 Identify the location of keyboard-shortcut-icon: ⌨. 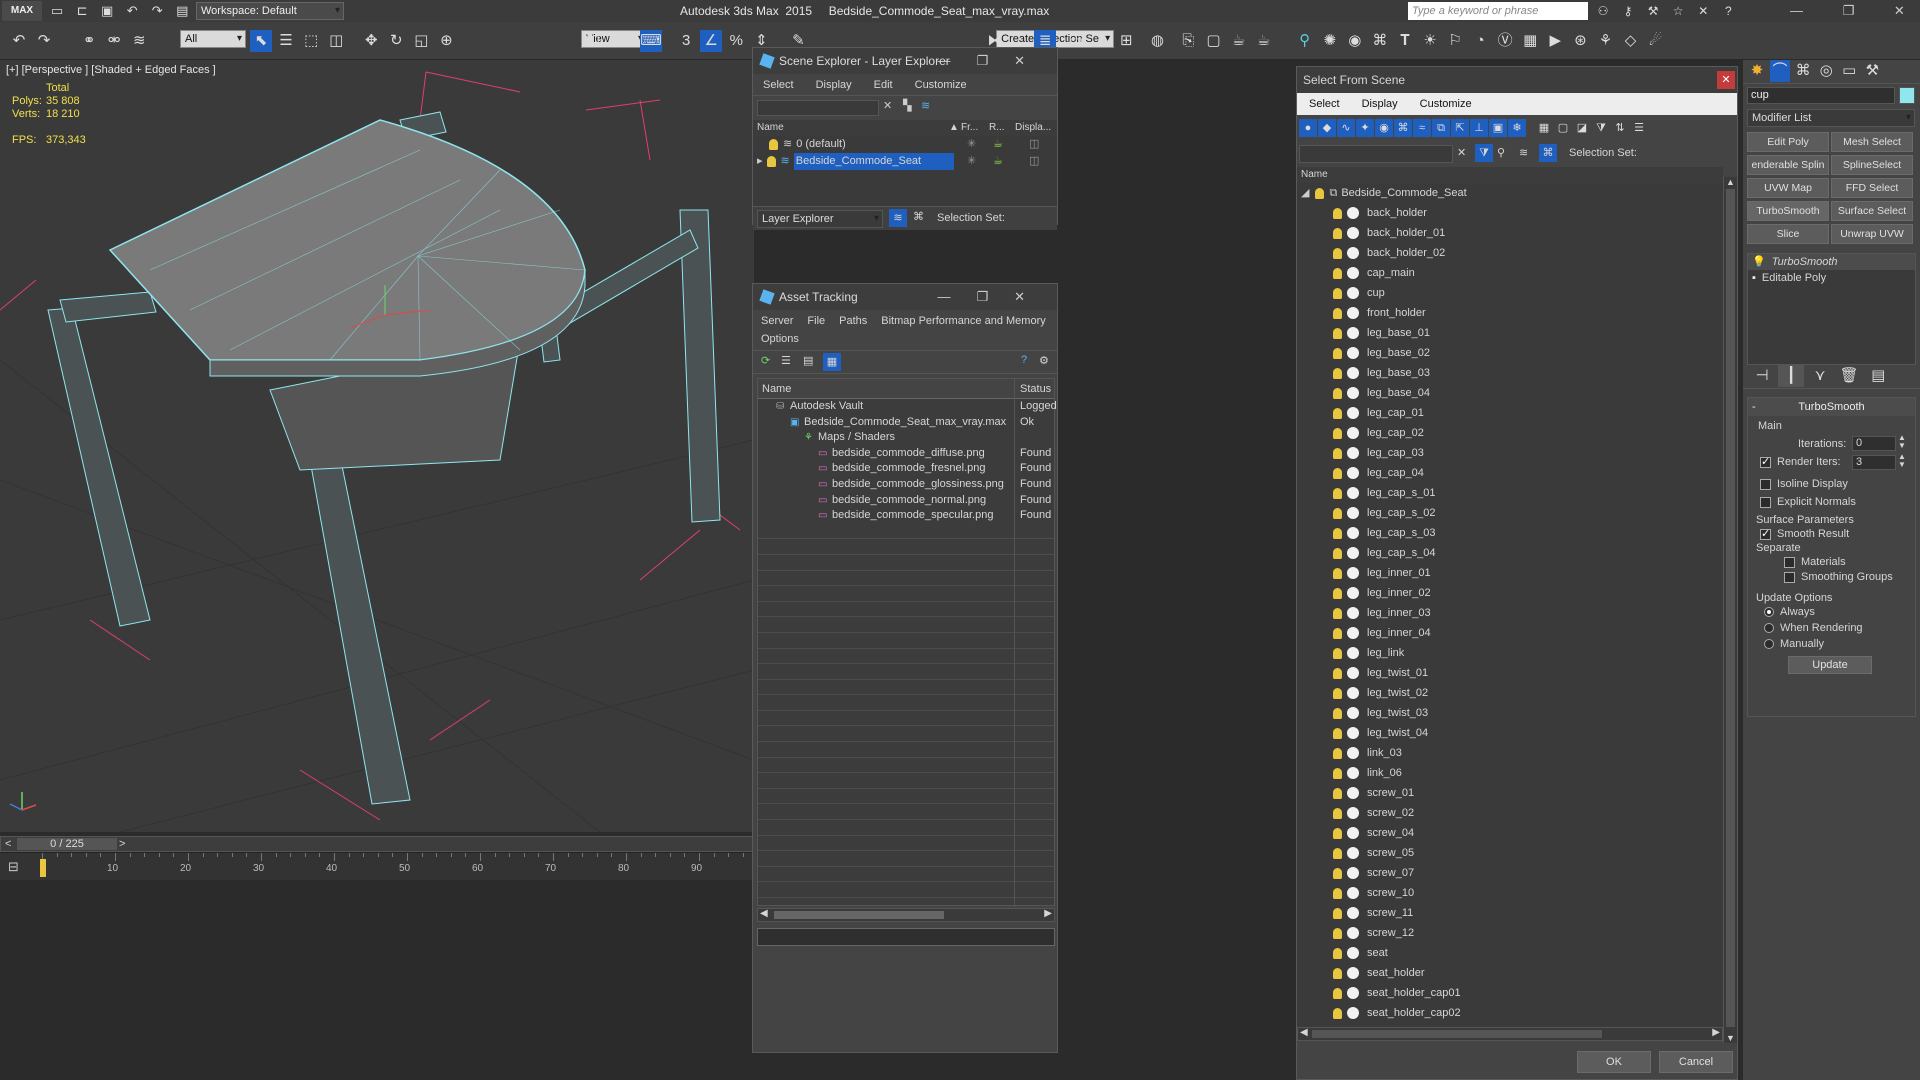
(651, 41).